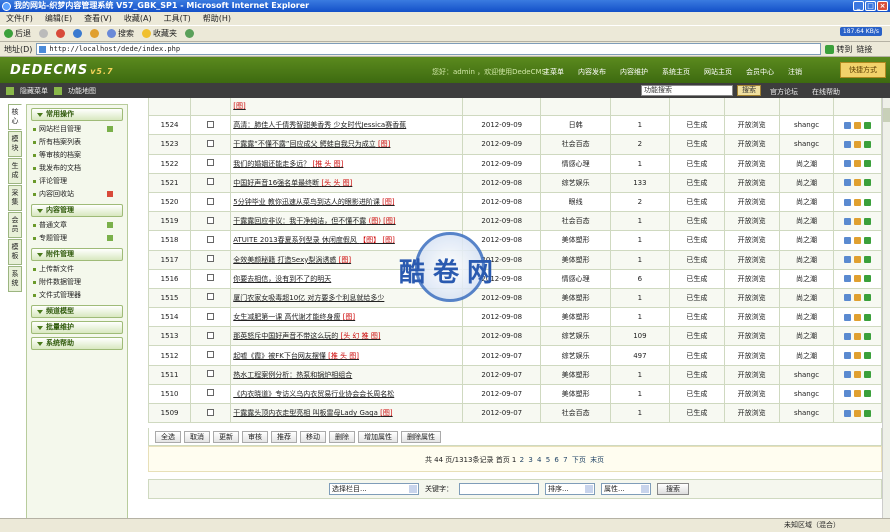  I want to click on sidebar-item-article: 普通文章, so click(77, 225).